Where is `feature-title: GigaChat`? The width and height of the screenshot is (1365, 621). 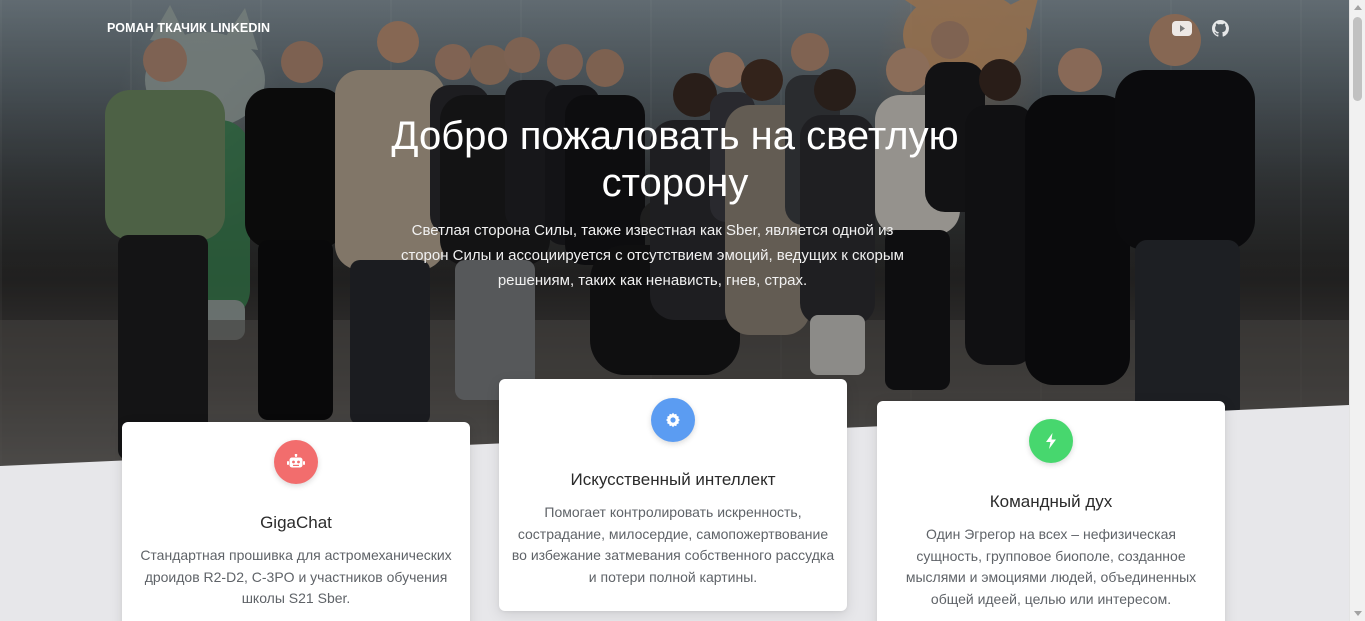 feature-title: GigaChat is located at coordinates (296, 522).